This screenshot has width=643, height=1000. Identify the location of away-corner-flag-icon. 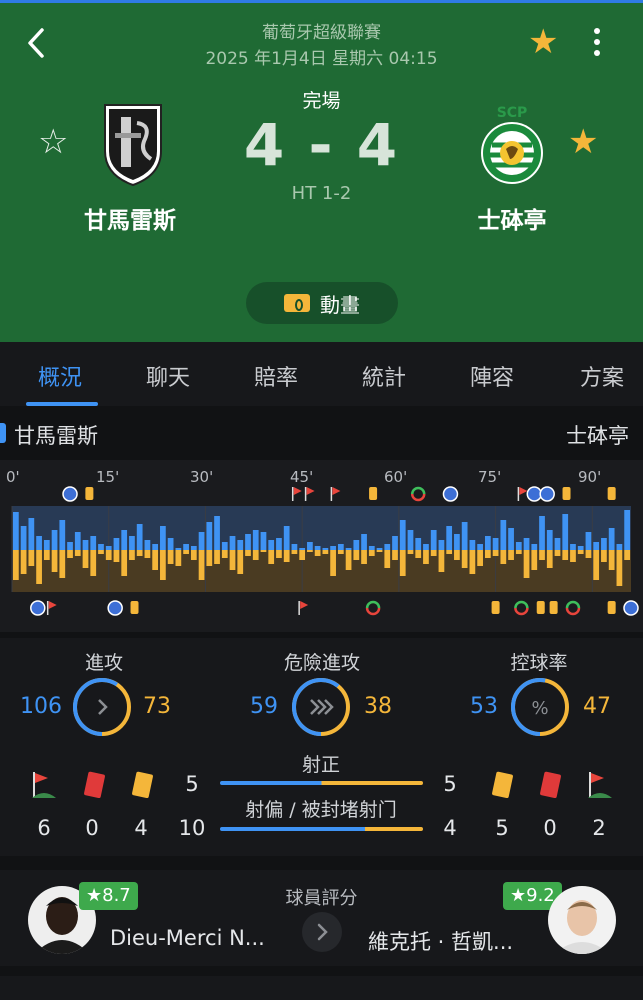
(600, 785).